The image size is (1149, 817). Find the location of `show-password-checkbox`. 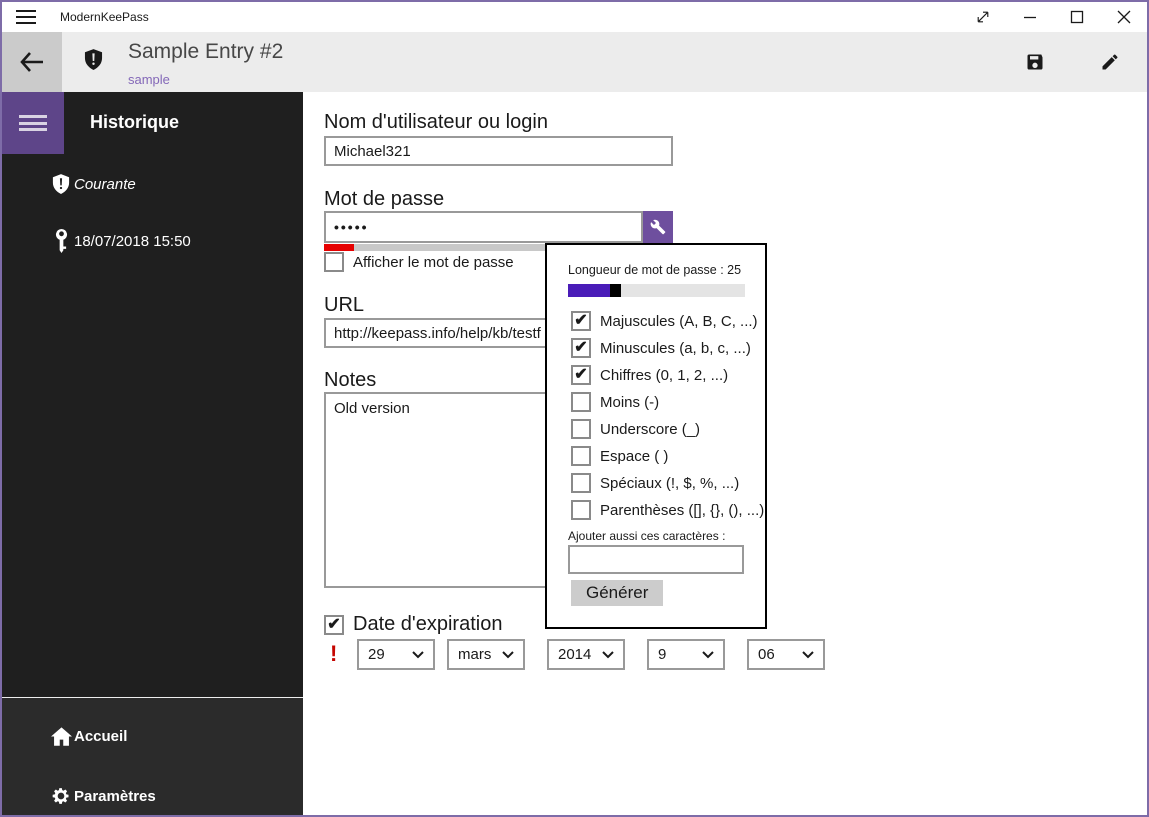

show-password-checkbox is located at coordinates (334, 262).